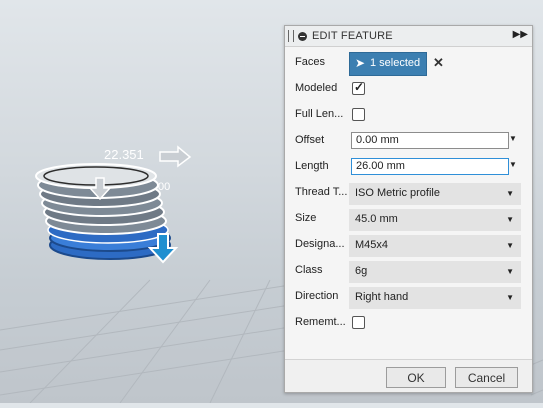 Image resolution: width=543 pixels, height=408 pixels. Describe the element at coordinates (310, 140) in the screenshot. I see `offset-label: Offset` at that location.